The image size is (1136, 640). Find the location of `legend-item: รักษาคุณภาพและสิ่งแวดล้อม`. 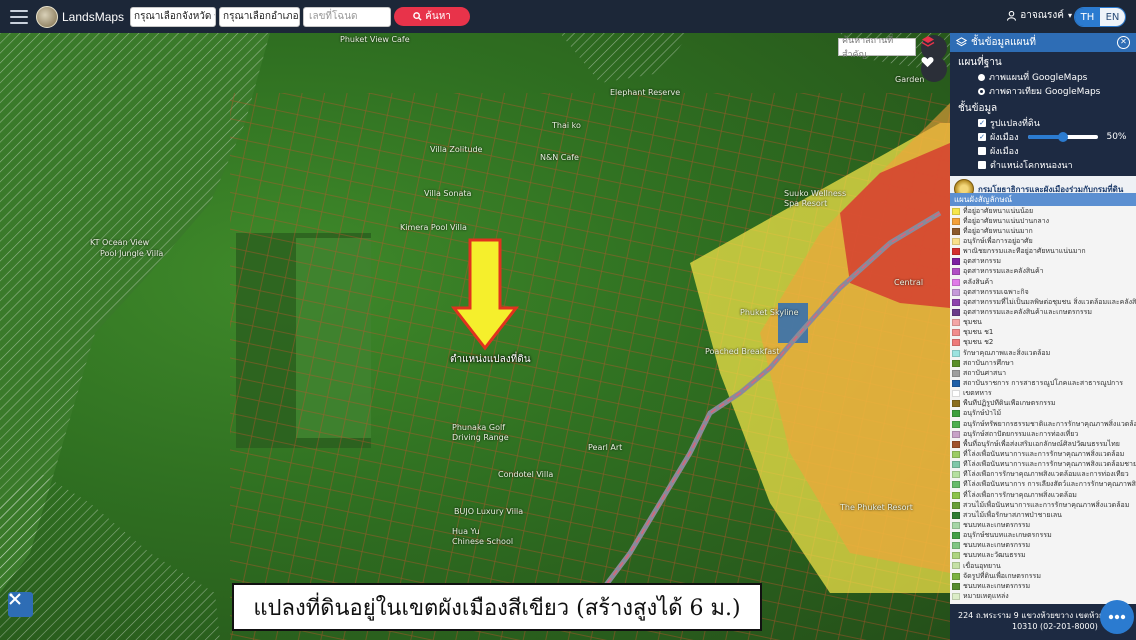

legend-item: รักษาคุณภาพและสิ่งแวดล้อม is located at coordinates (1043, 353).